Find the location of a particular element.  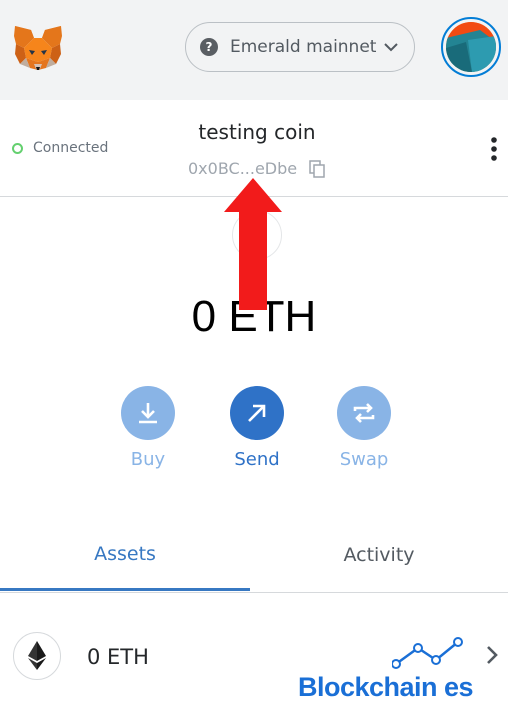

account-address: 0x0BC...eDbe is located at coordinates (242, 168).